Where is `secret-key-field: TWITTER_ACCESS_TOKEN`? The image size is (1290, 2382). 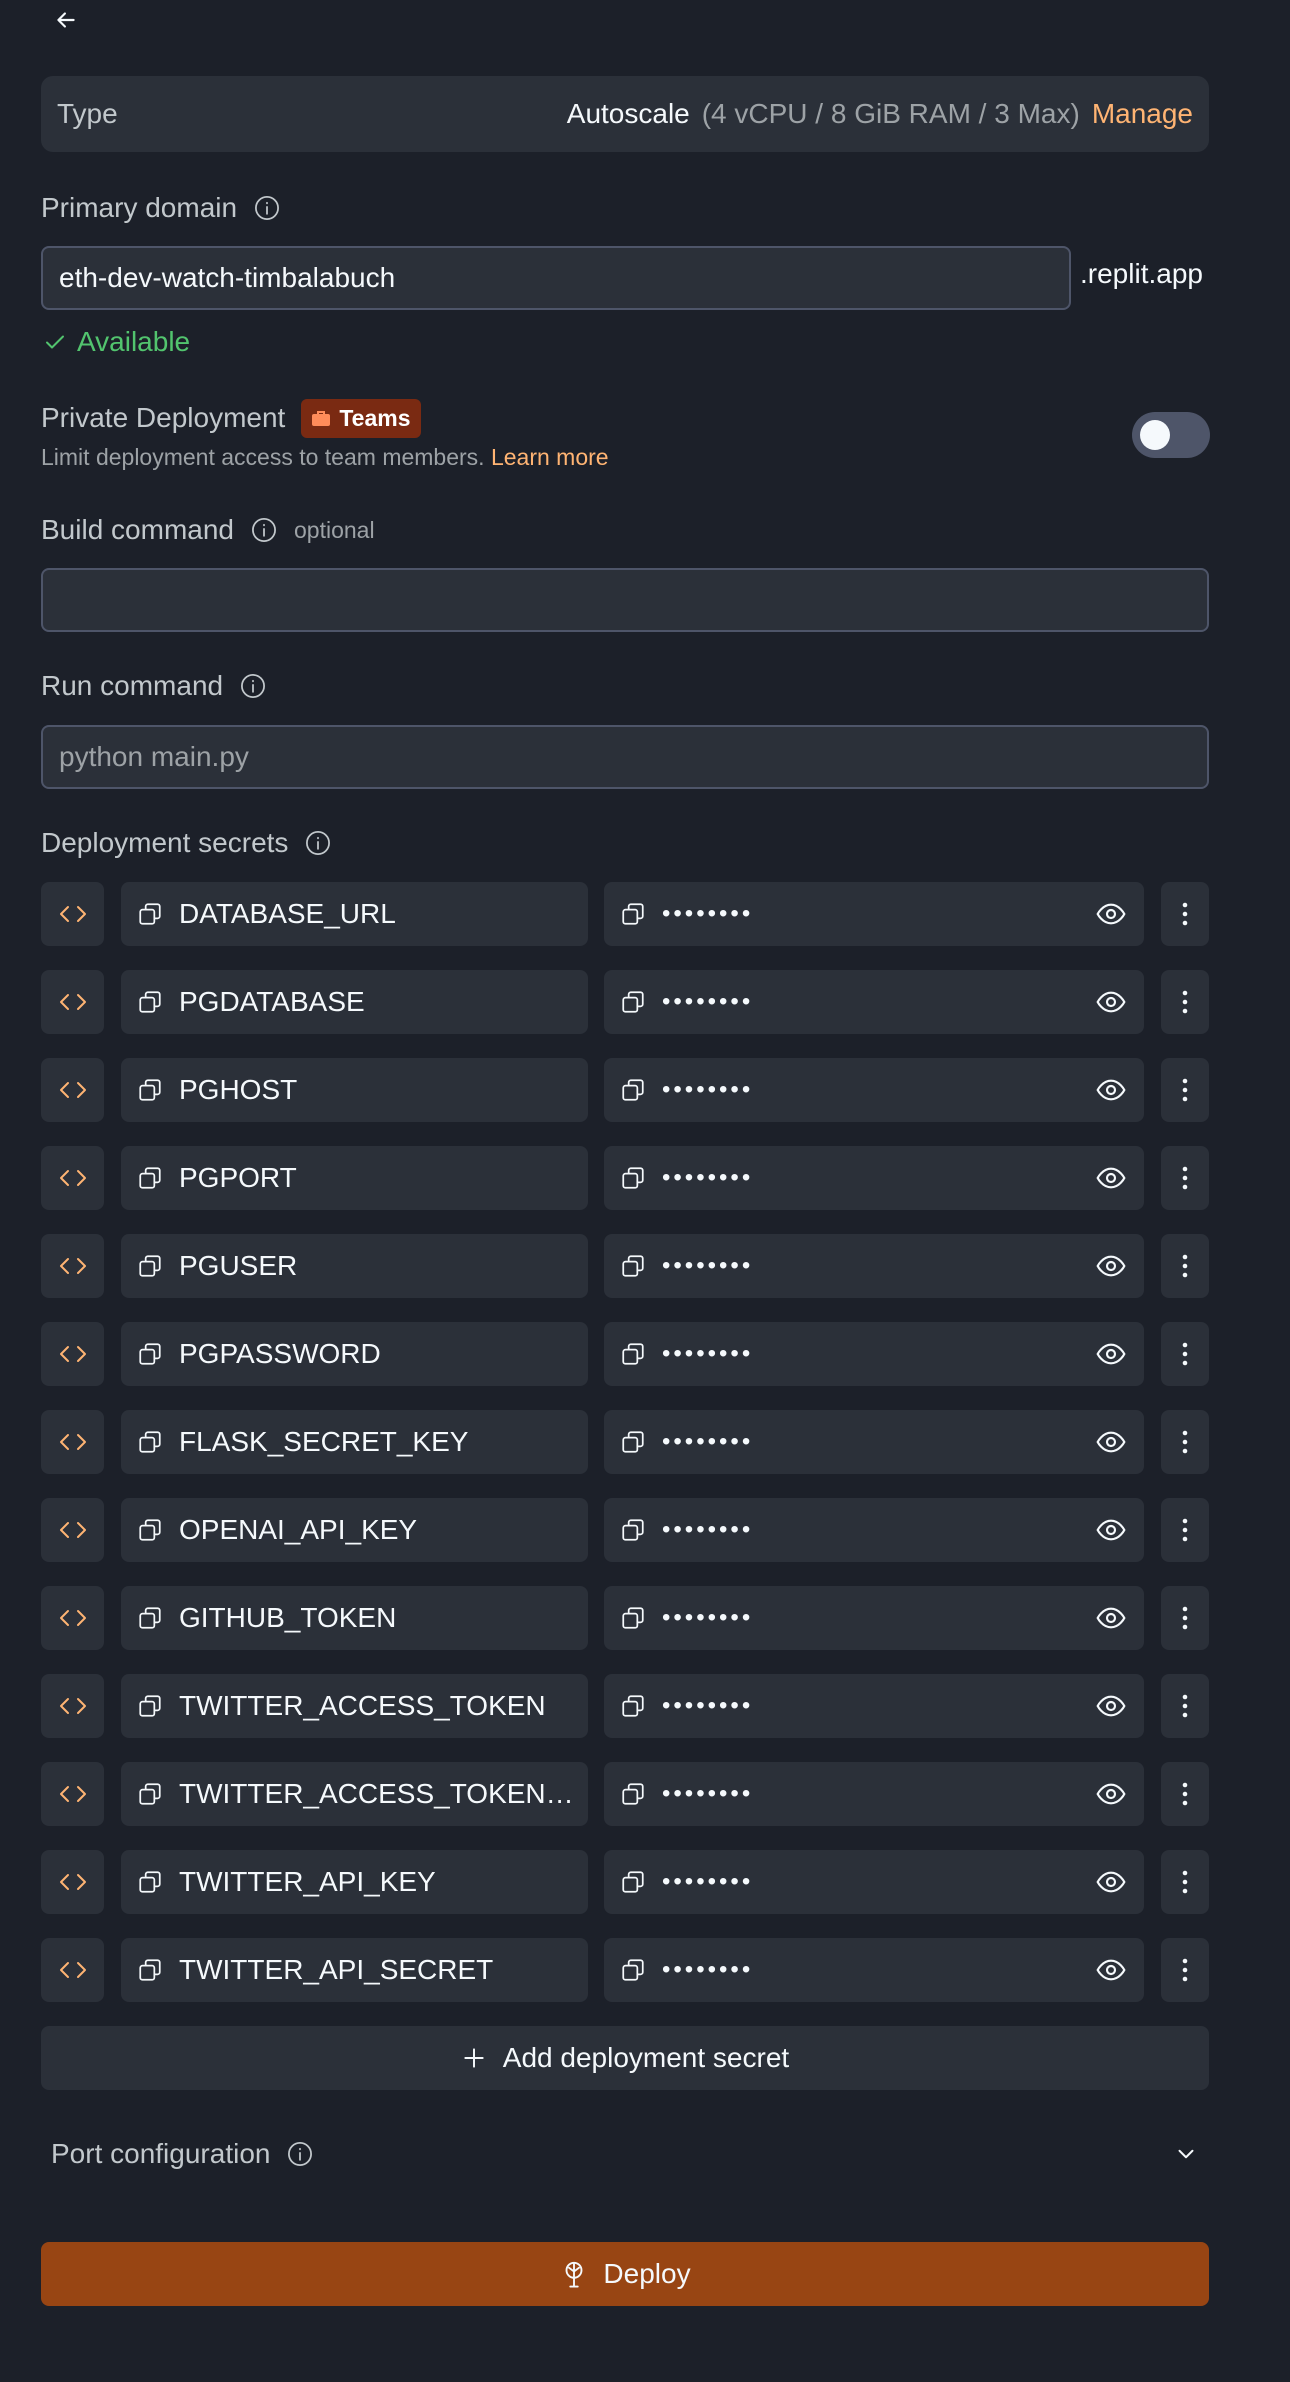 secret-key-field: TWITTER_ACCESS_TOKEN is located at coordinates (354, 1706).